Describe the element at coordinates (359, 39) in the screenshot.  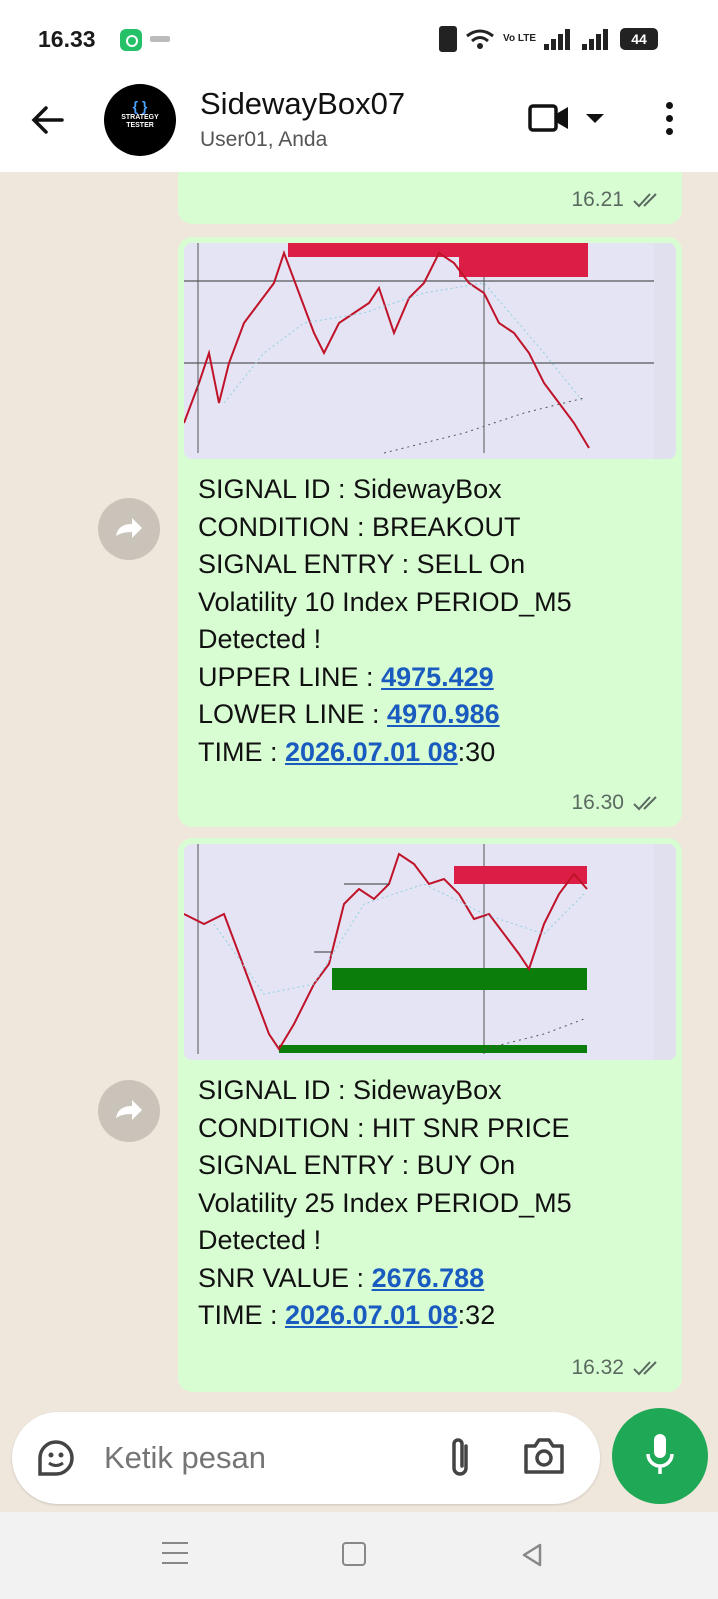
I see `status-bar: 16.33 Vo LTE 44` at that location.